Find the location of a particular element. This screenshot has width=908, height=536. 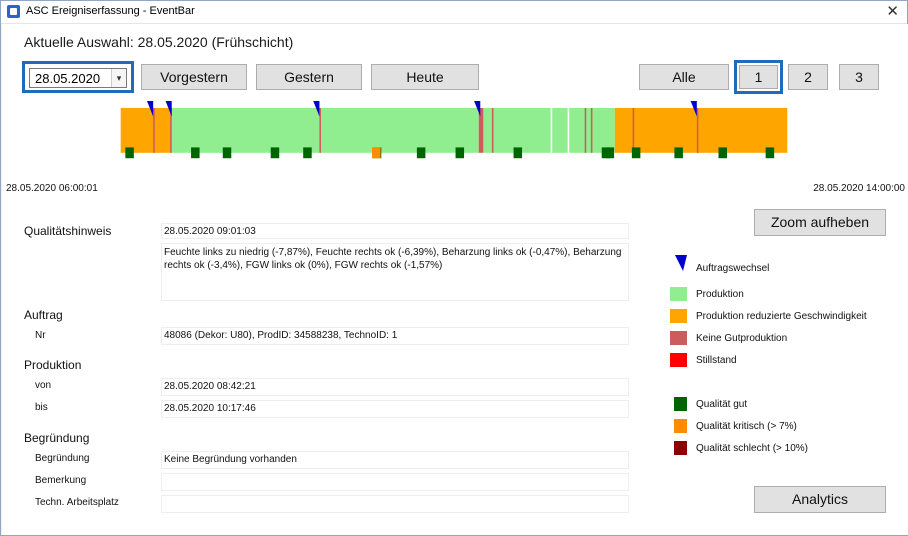

timeline-start-label: 28.05.2020 06:00:01 is located at coordinates (52, 188).